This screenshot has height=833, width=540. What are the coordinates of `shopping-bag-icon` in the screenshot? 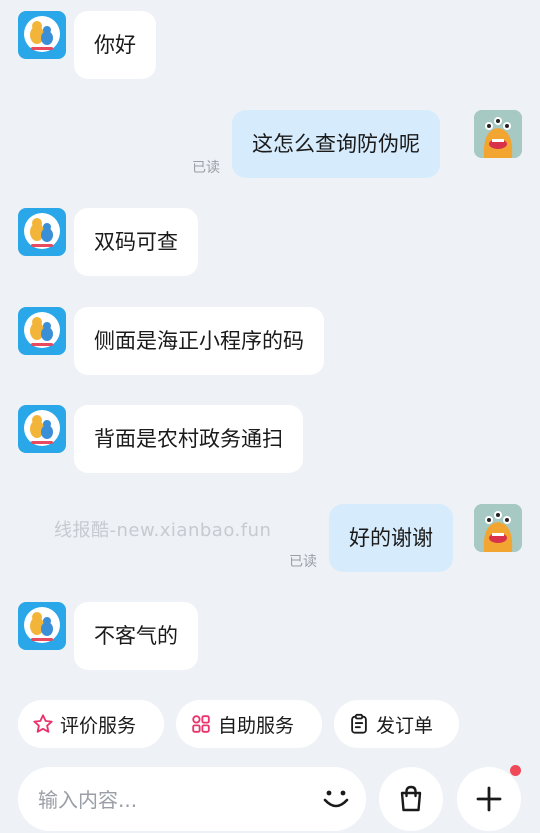 It's located at (411, 798).